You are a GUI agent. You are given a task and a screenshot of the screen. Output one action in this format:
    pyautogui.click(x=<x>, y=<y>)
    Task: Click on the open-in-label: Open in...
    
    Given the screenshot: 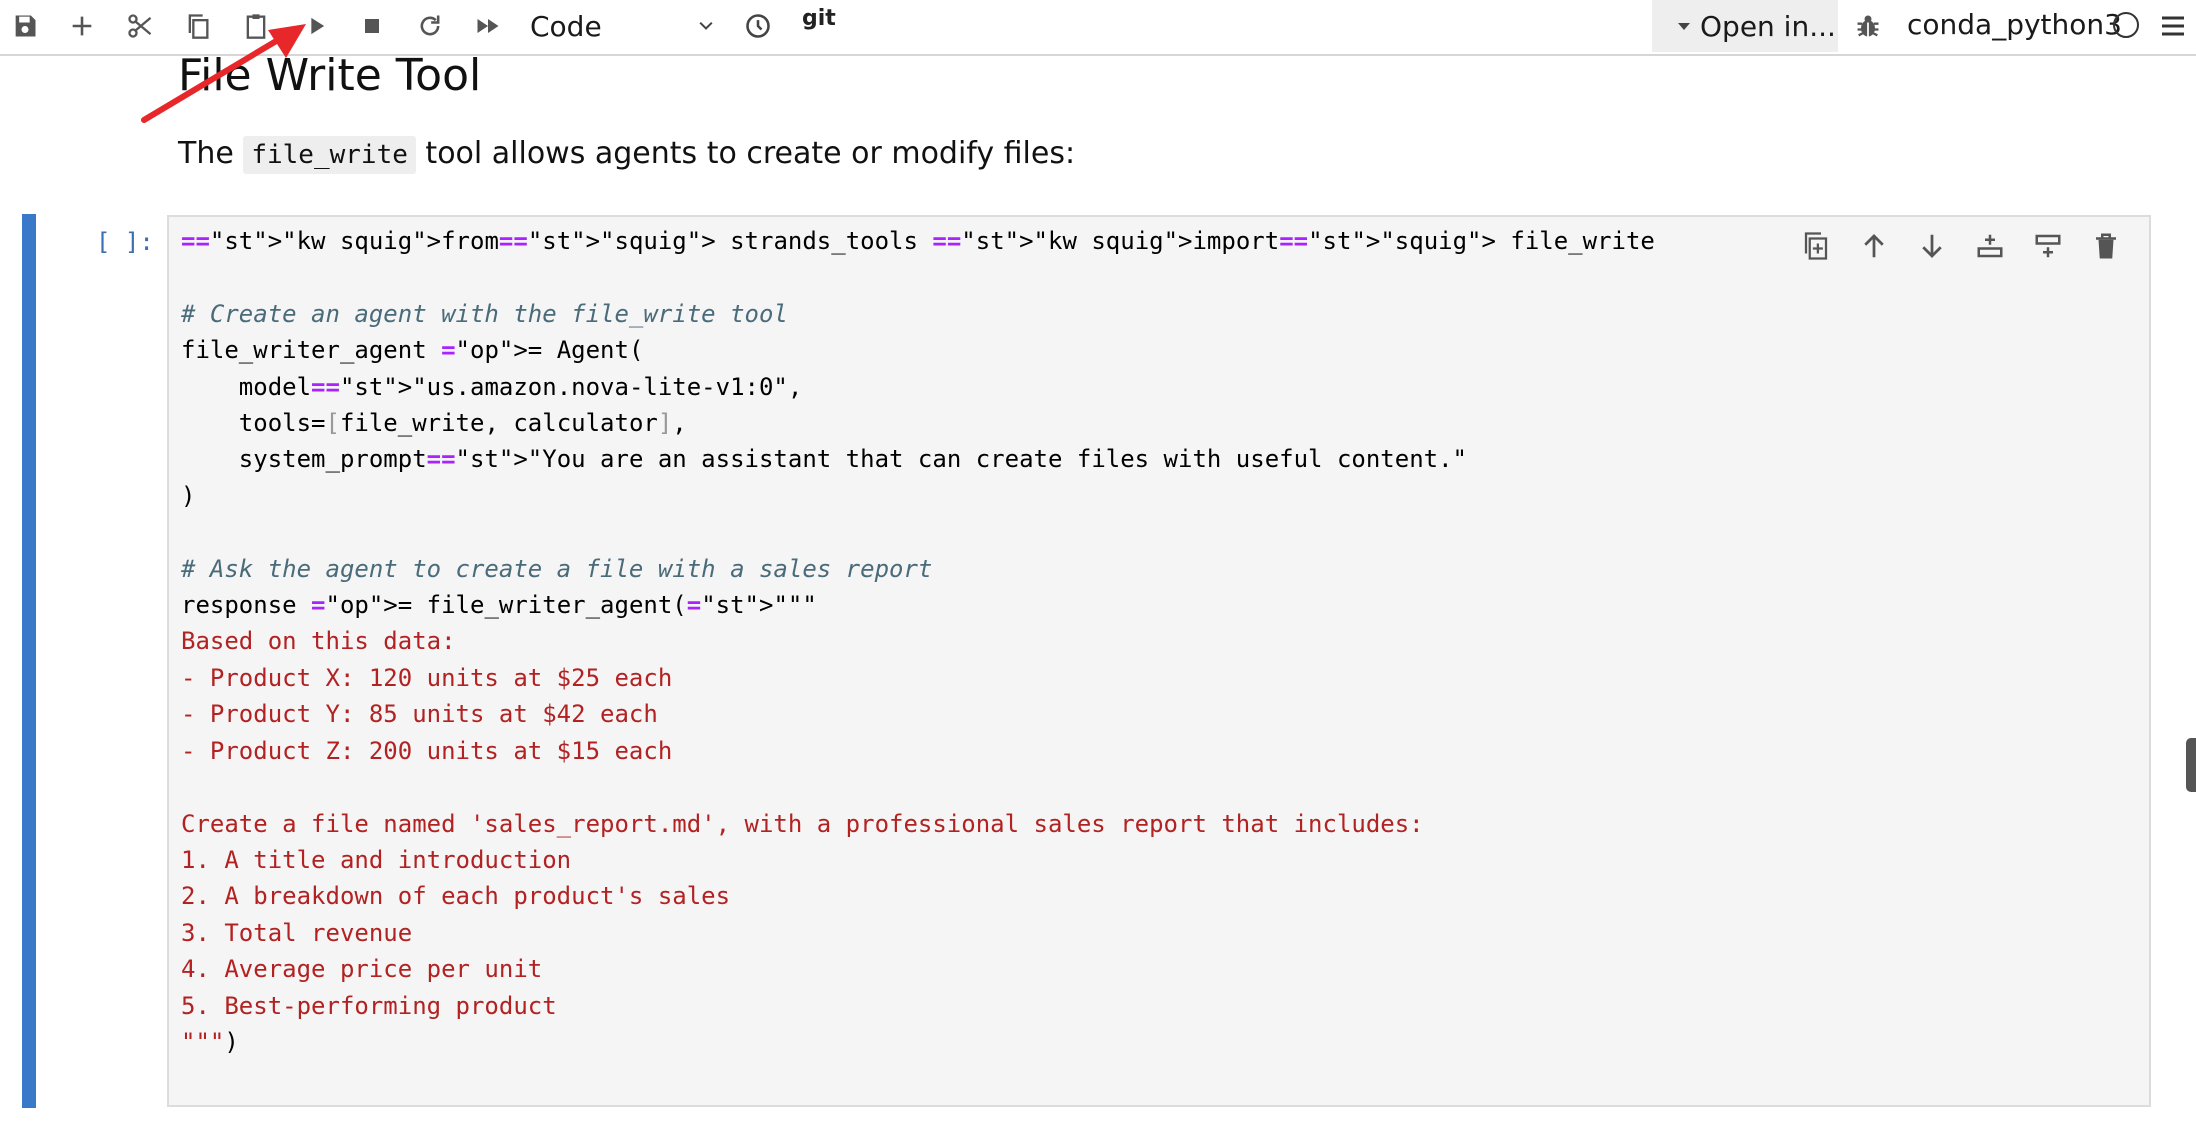 What is the action you would take?
    pyautogui.click(x=1768, y=26)
    